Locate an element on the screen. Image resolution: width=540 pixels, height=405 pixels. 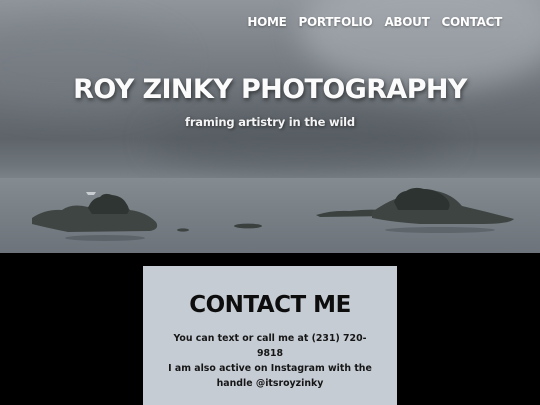
nav-portfolio-link: PORTFOLIO is located at coordinates (336, 22).